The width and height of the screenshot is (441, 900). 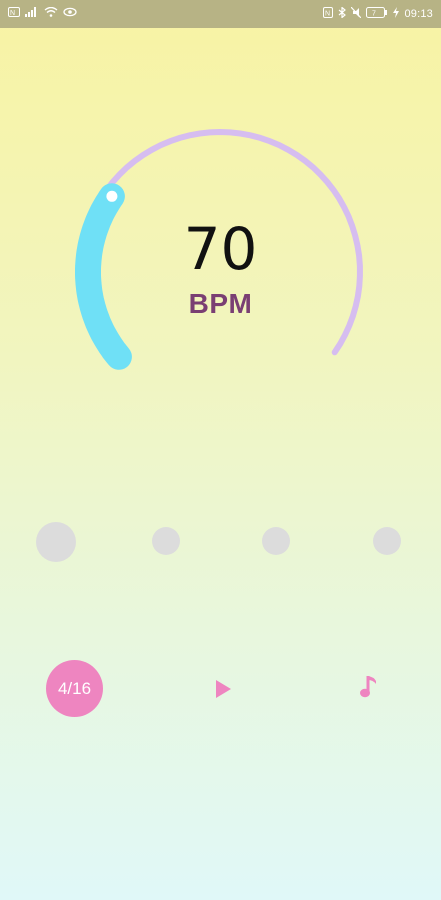 I want to click on play-icon, so click(x=223, y=691).